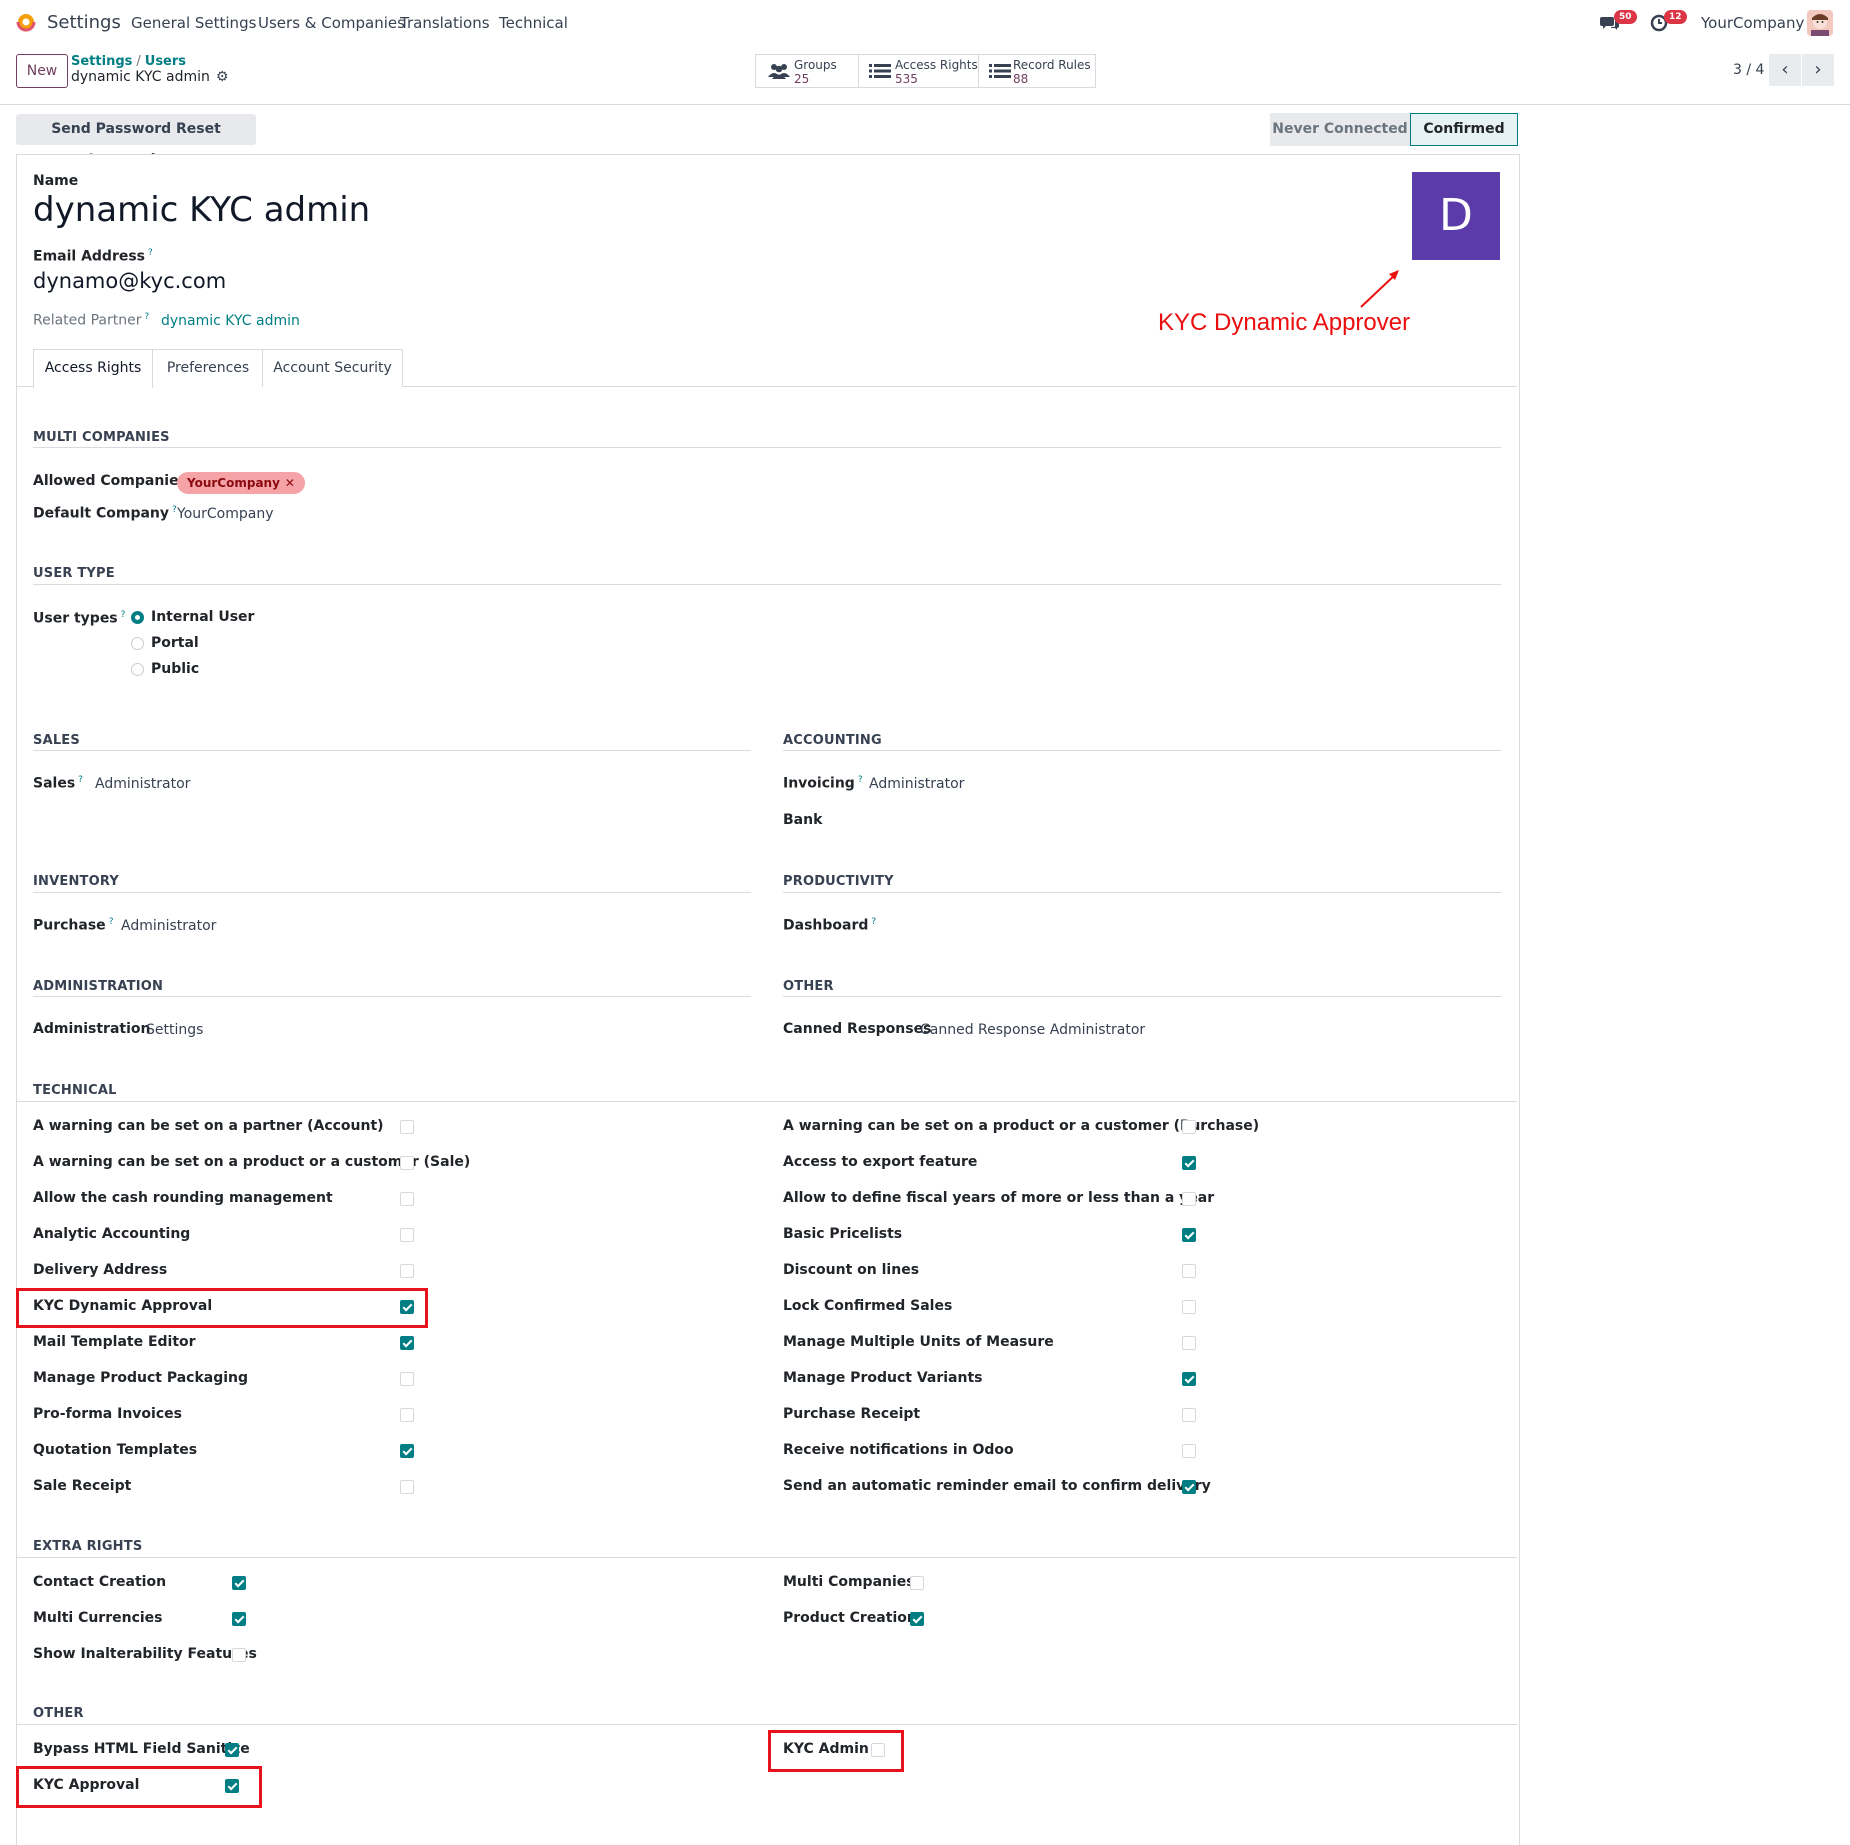  Describe the element at coordinates (407, 1271) in the screenshot. I see `checkbox-delivery-address` at that location.